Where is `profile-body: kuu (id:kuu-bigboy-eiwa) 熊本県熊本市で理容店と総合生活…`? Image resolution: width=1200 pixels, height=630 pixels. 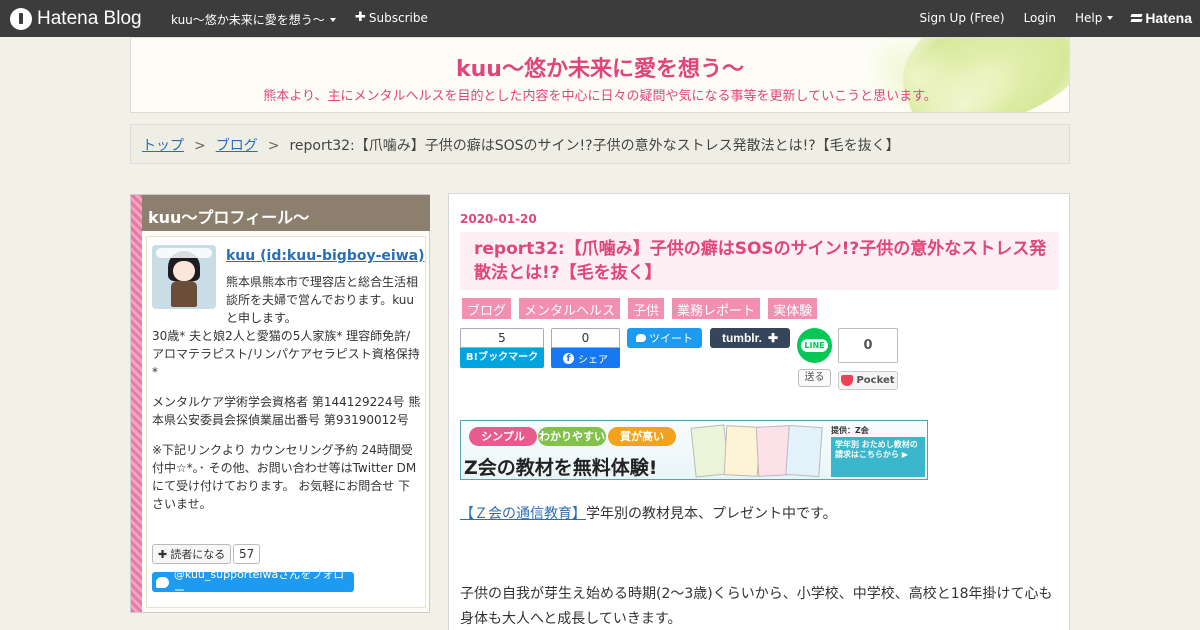 profile-body: kuu (id:kuu-bigboy-eiwa) 熊本県熊本市で理容店と総合生活… is located at coordinates (286, 422).